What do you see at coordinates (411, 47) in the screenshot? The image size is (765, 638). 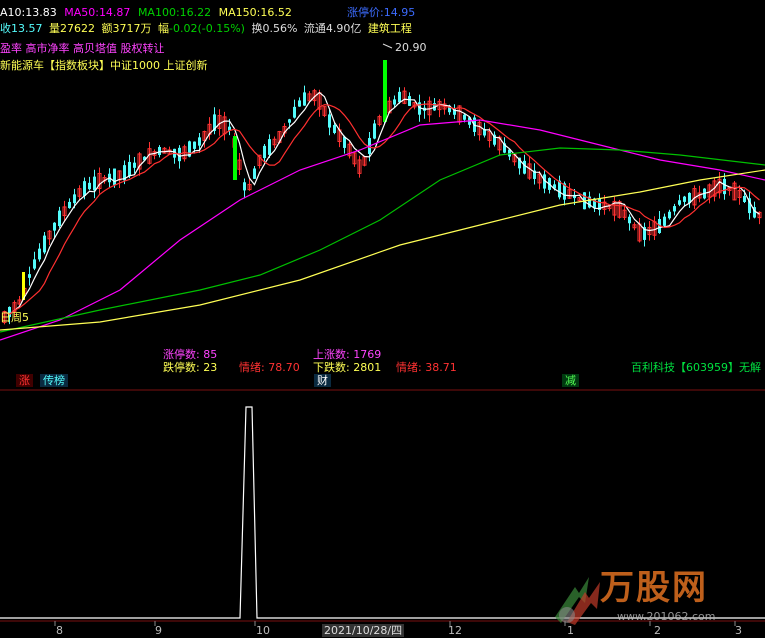 I see `high-price-label: 20.90` at bounding box center [411, 47].